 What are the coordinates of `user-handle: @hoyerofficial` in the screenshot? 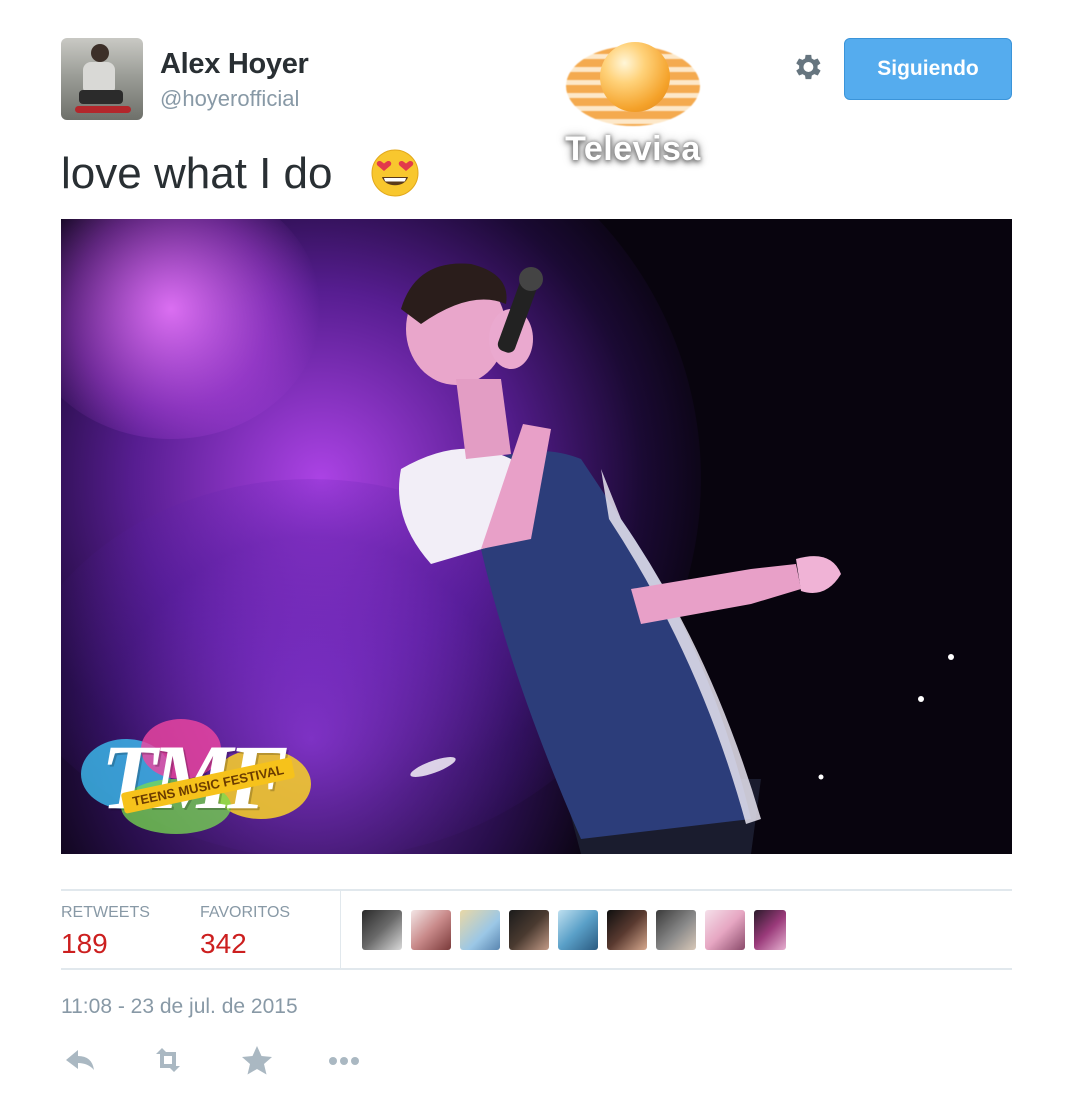 It's located at (229, 99).